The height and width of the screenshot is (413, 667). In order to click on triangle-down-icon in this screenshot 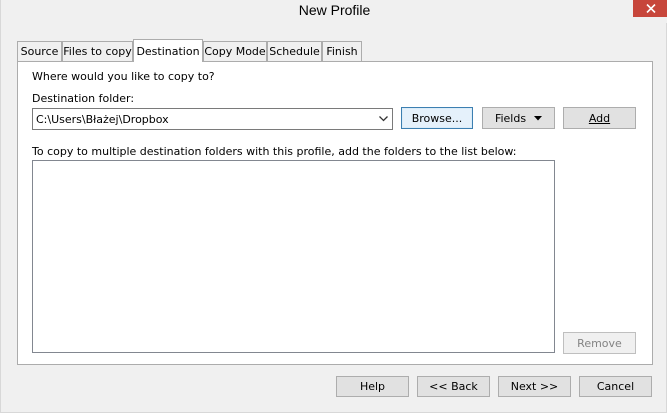, I will do `click(538, 117)`.